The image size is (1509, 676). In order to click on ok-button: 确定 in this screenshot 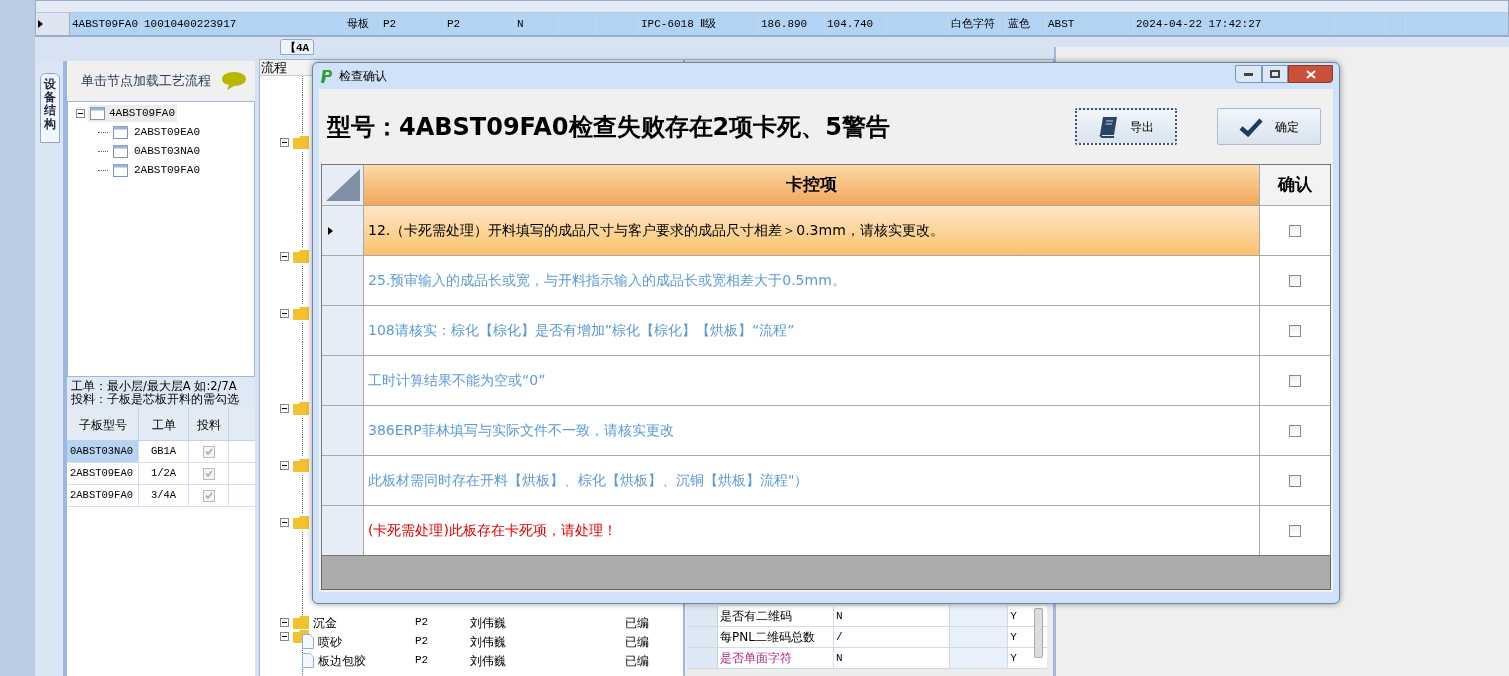, I will do `click(1269, 126)`.